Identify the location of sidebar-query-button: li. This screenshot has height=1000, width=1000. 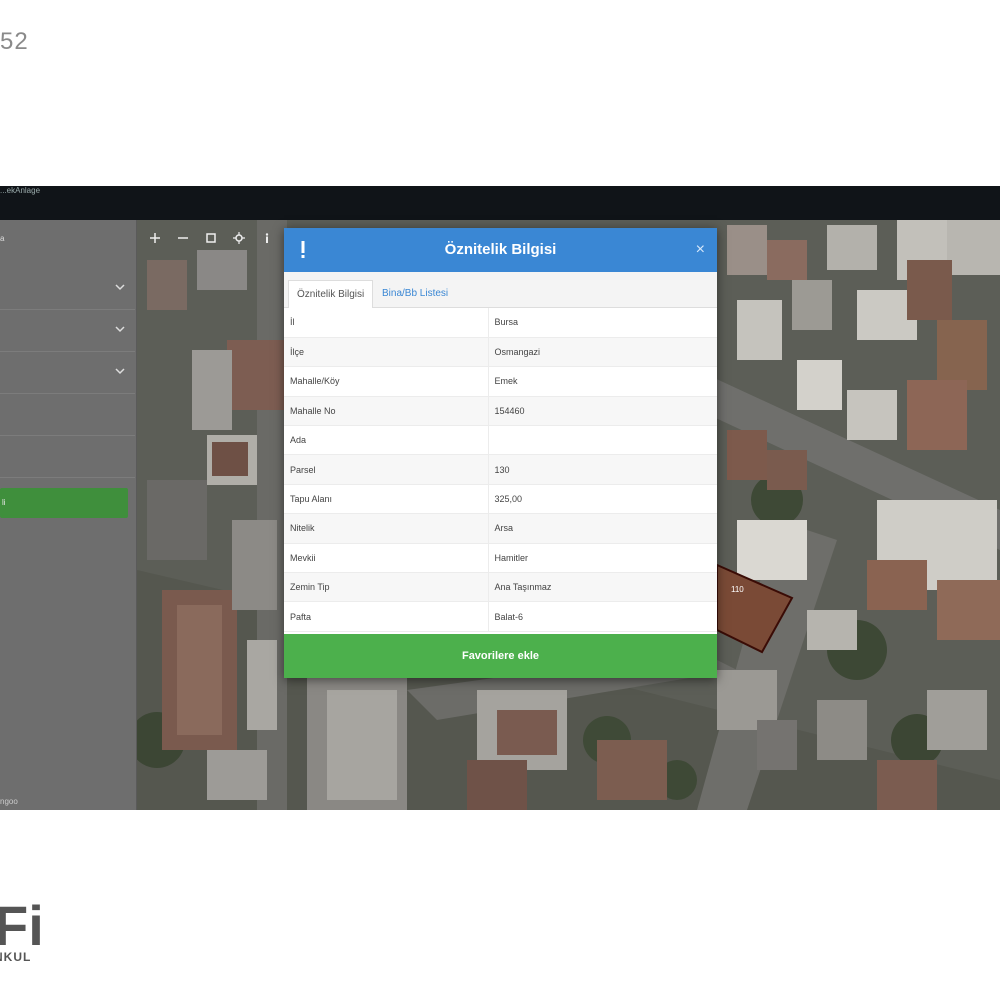
(64, 503).